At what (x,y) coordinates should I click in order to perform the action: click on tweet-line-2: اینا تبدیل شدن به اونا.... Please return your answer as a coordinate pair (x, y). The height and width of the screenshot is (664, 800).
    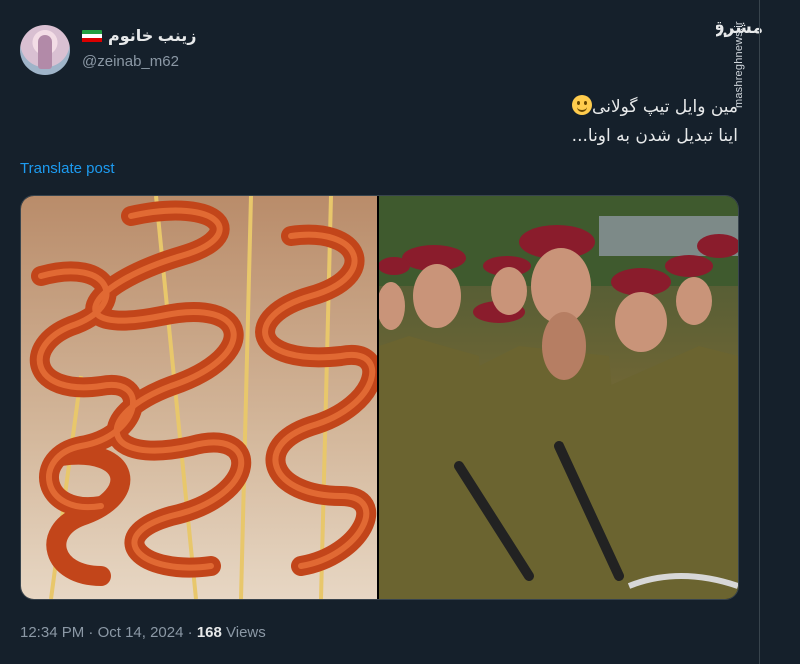
    Looking at the image, I should click on (654, 136).